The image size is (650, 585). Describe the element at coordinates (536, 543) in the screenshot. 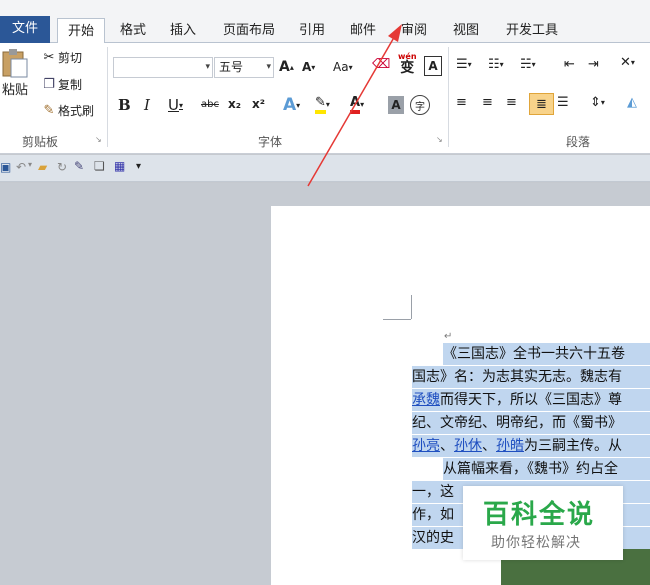

I see `watermark-subtitle: 助你轻松解决` at that location.